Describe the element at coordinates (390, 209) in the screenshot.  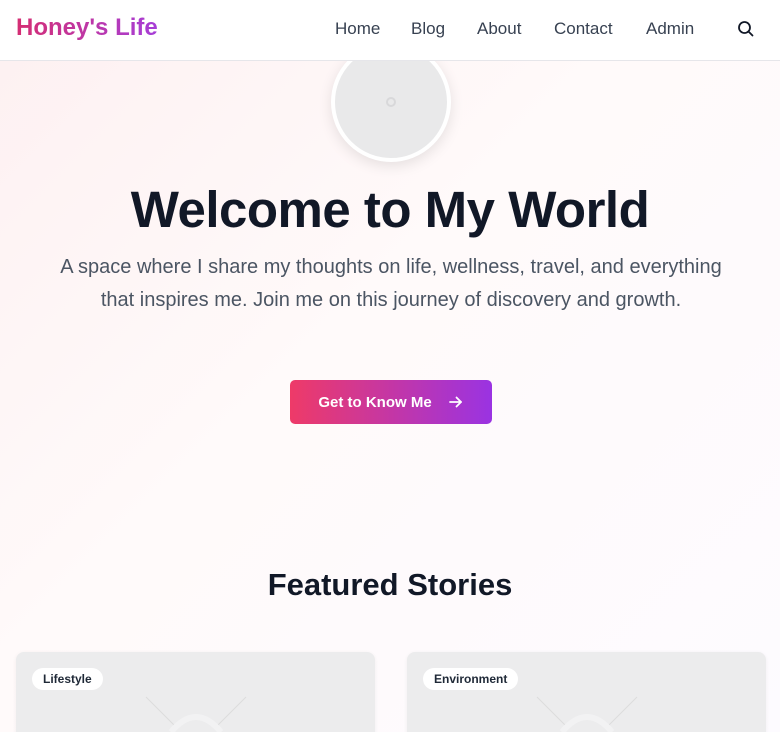
I see `hero-title: Welcome to My World` at that location.